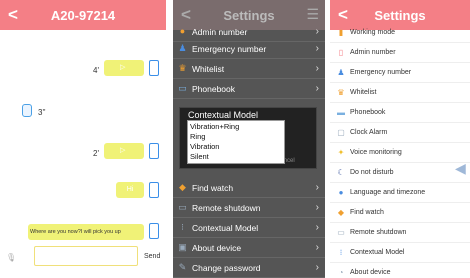 The width and height of the screenshot is (470, 278). What do you see at coordinates (400, 253) in the screenshot?
I see `settings-item: ⁝ Contextual Model` at bounding box center [400, 253].